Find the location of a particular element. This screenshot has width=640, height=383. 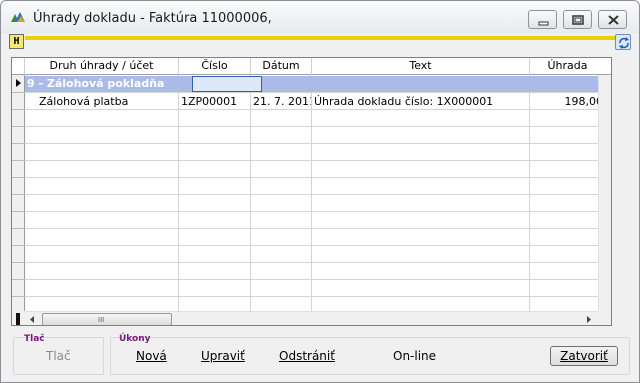

edit-button: Upraviť is located at coordinates (223, 356).